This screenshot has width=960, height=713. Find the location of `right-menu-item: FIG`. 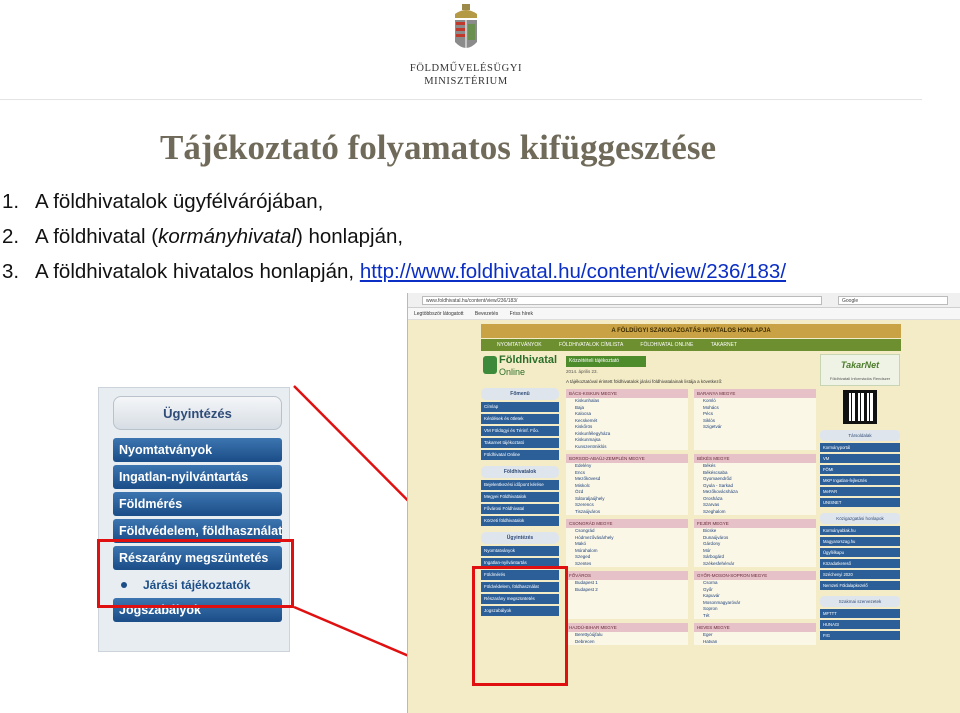

right-menu-item: FIG is located at coordinates (860, 635).